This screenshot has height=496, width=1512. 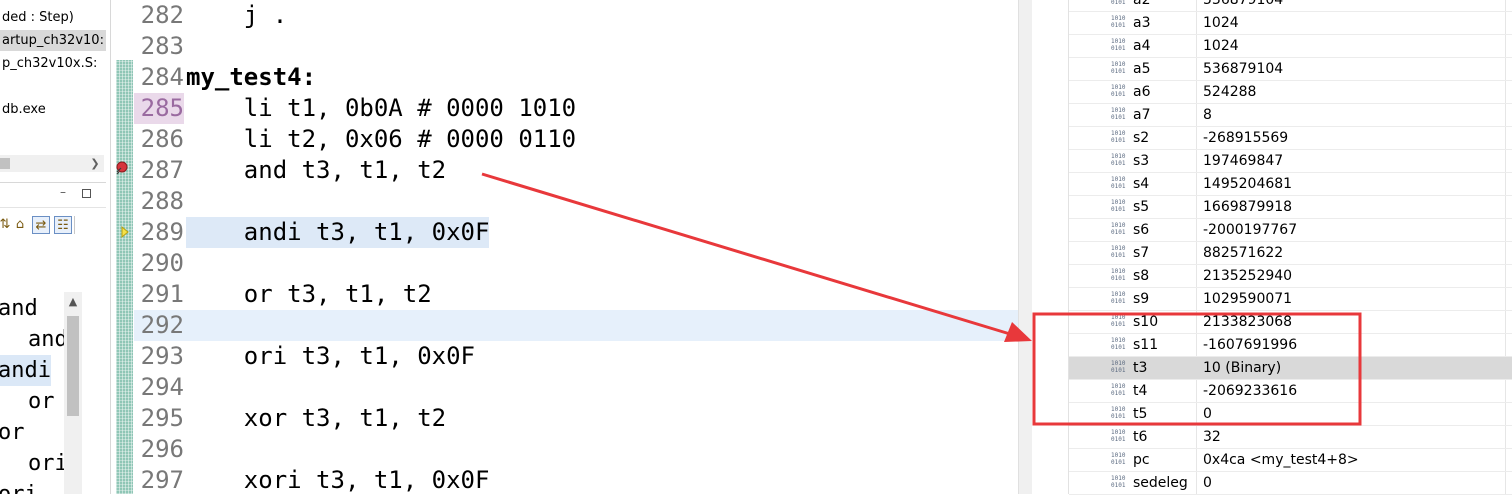 I want to click on register-row: 1010 0101 a3 1024, so click(x=1290, y=23).